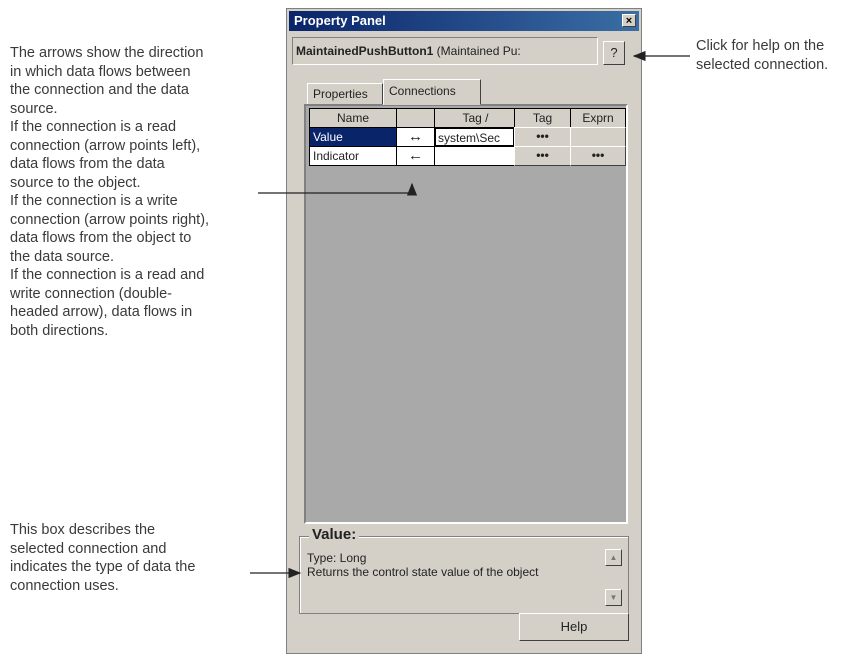 This screenshot has width=867, height=656. I want to click on object-name: MaintainedPushButton1, so click(365, 51).